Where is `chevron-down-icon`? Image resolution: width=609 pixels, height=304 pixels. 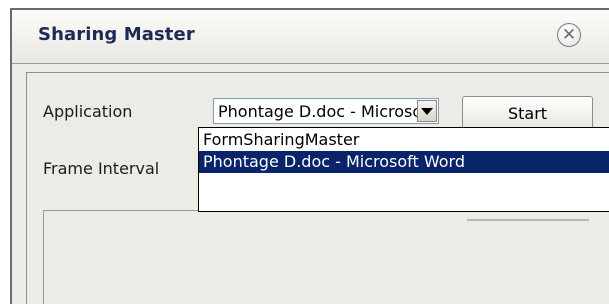 chevron-down-icon is located at coordinates (427, 111).